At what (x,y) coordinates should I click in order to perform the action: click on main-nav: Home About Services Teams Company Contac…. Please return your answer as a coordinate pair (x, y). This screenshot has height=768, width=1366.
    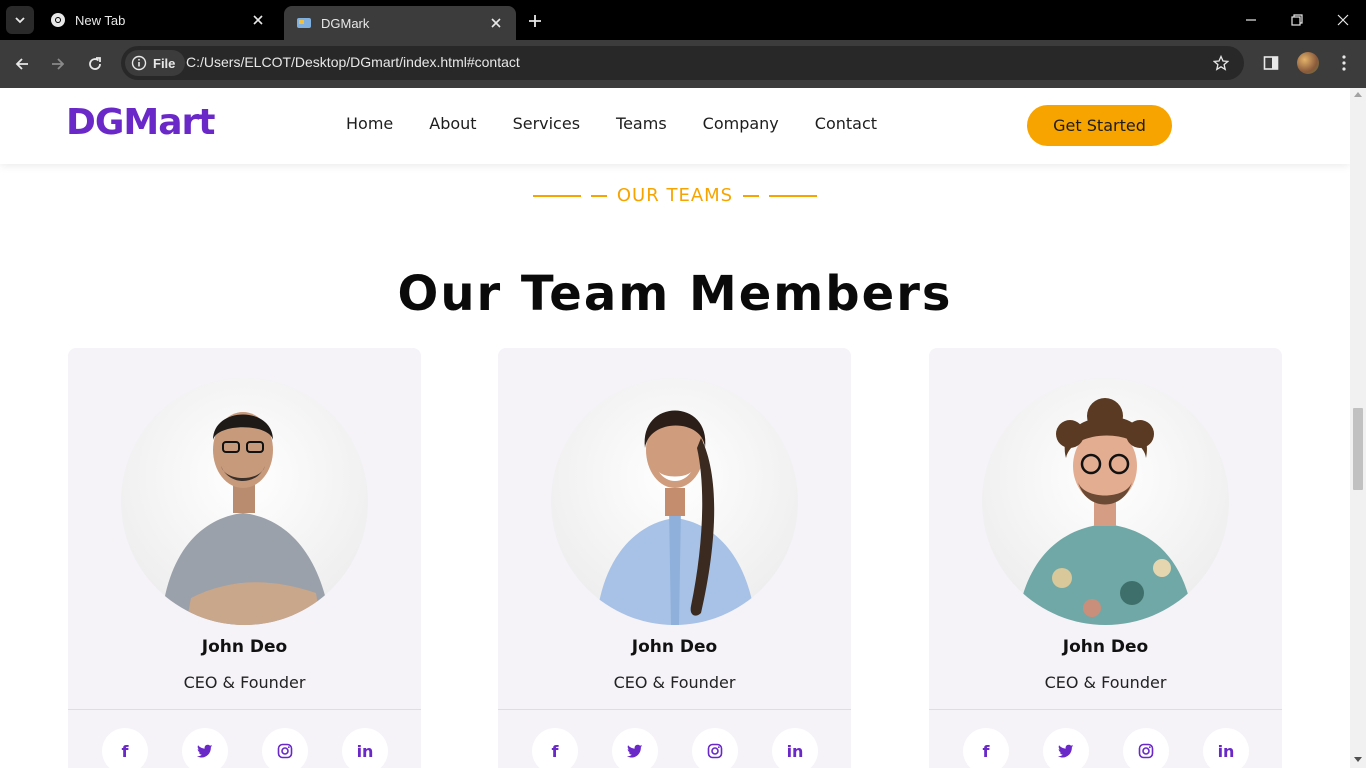
    Looking at the image, I should click on (611, 123).